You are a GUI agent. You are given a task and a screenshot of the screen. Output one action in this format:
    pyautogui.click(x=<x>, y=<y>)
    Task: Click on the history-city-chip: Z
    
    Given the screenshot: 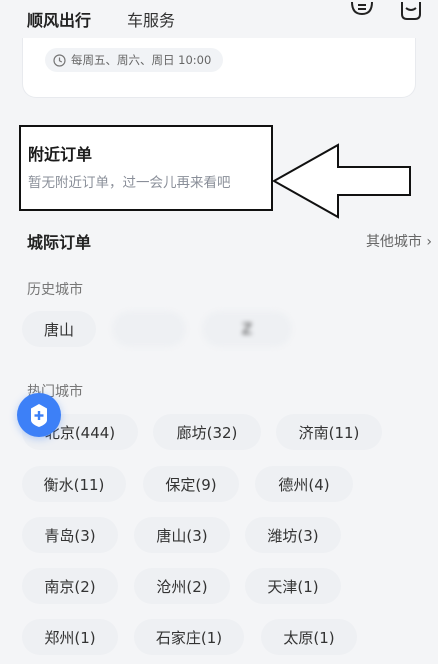 What is the action you would take?
    pyautogui.click(x=247, y=329)
    